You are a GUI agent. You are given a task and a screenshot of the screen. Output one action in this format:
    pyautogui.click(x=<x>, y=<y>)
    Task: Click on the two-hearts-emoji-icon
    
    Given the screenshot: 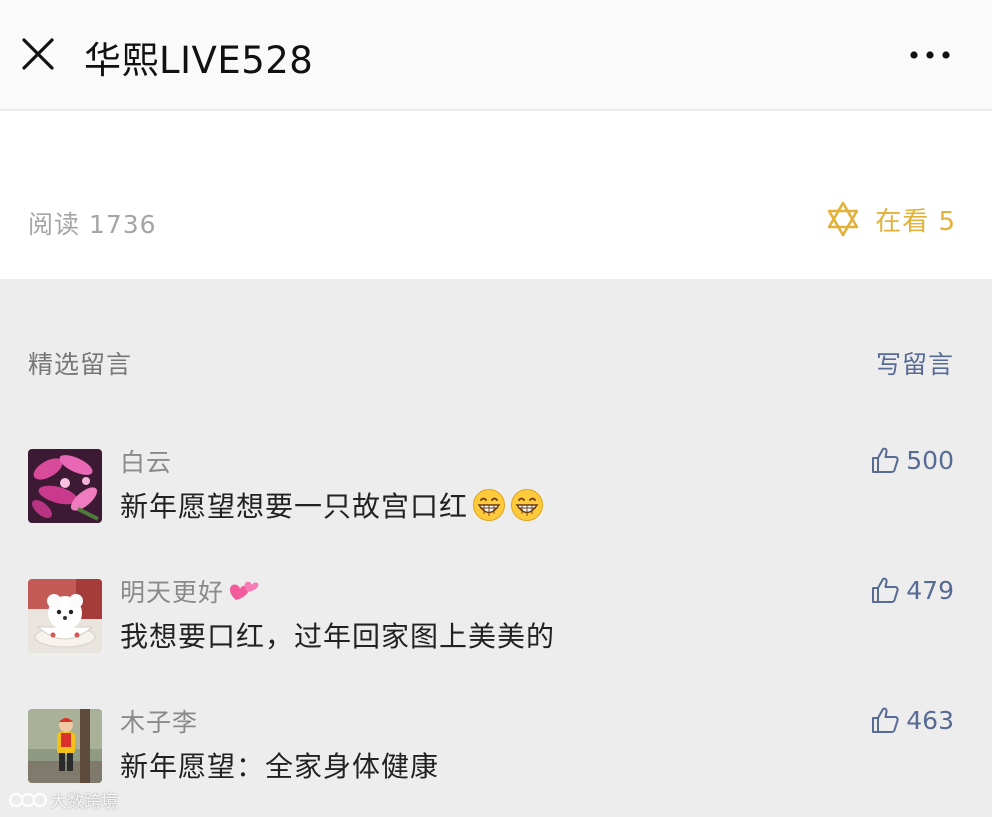 What is the action you would take?
    pyautogui.click(x=244, y=590)
    